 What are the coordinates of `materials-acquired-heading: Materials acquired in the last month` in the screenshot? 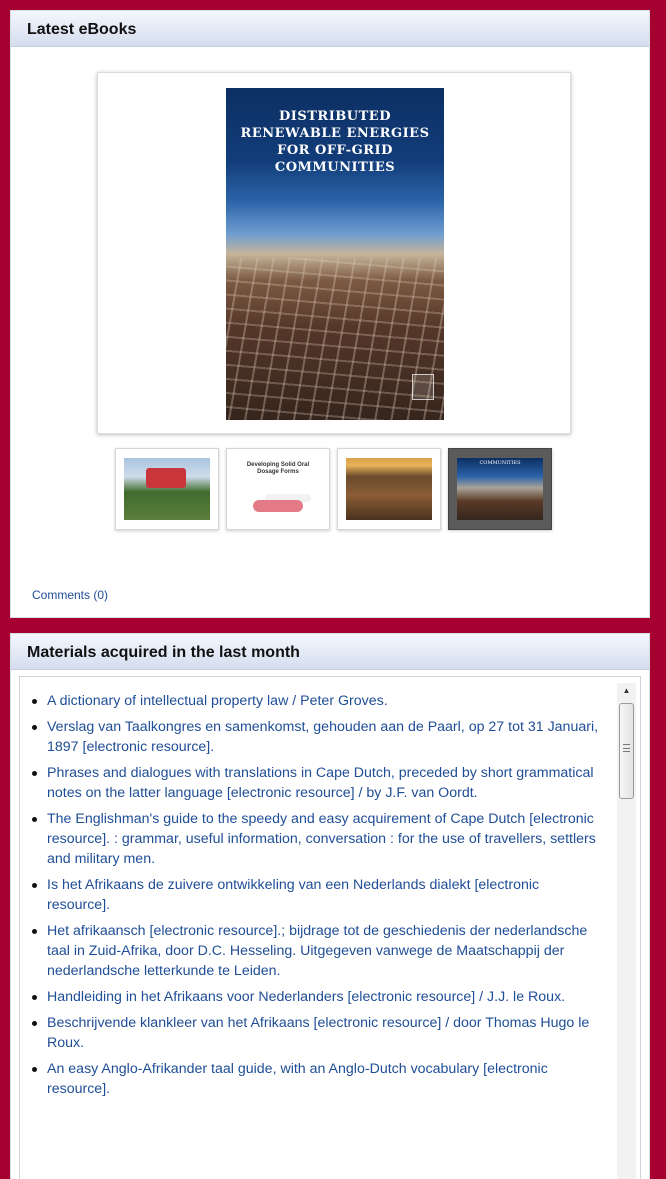 It's located at (330, 652).